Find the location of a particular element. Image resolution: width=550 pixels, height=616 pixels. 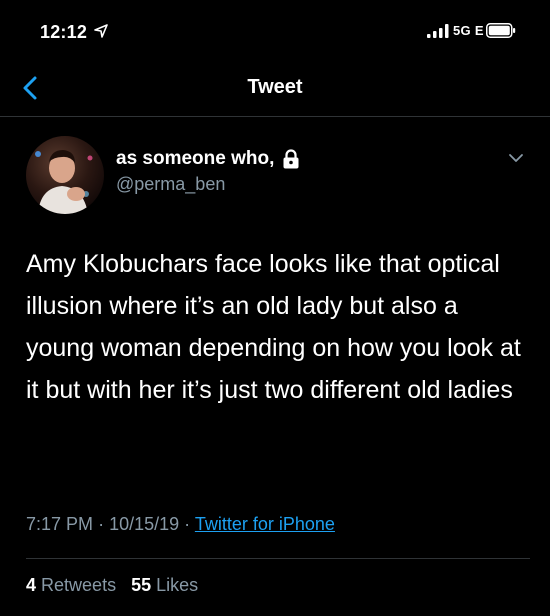

display-name-text: as someone who, is located at coordinates (195, 158).